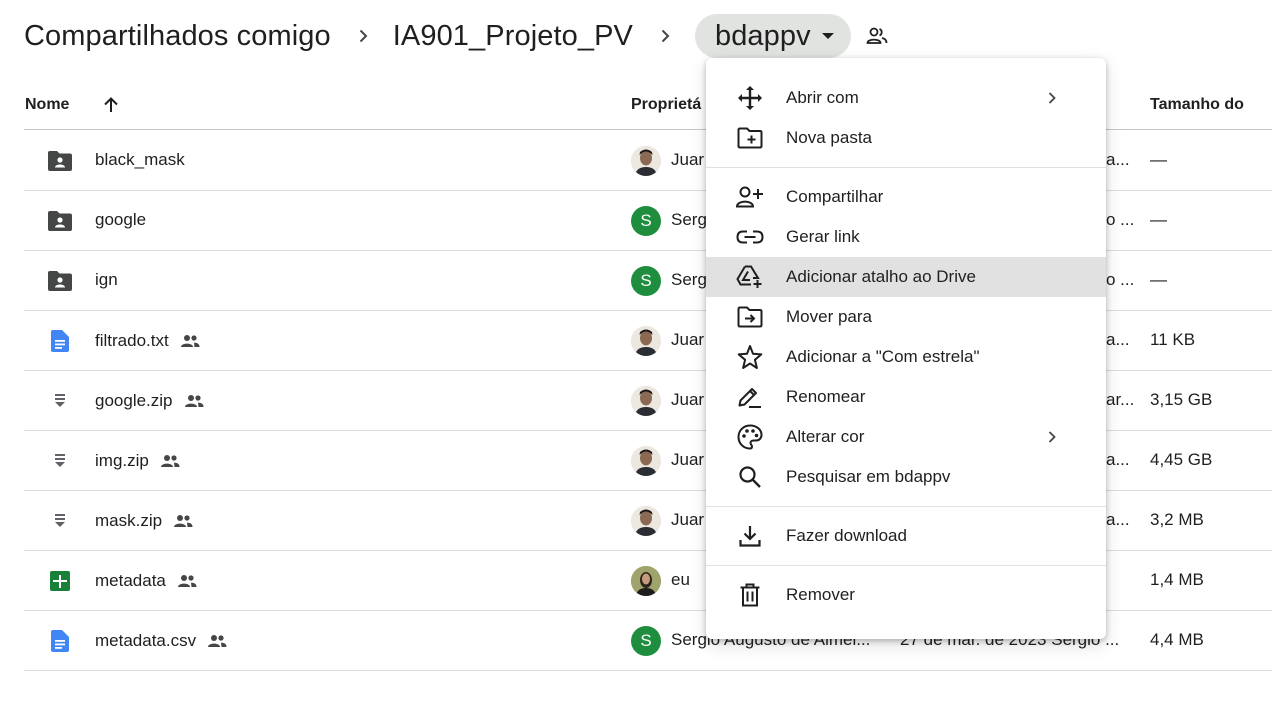 The image size is (1272, 721). What do you see at coordinates (881, 276) in the screenshot?
I see `menu-item-label: Adicionar atalho ao Drive` at bounding box center [881, 276].